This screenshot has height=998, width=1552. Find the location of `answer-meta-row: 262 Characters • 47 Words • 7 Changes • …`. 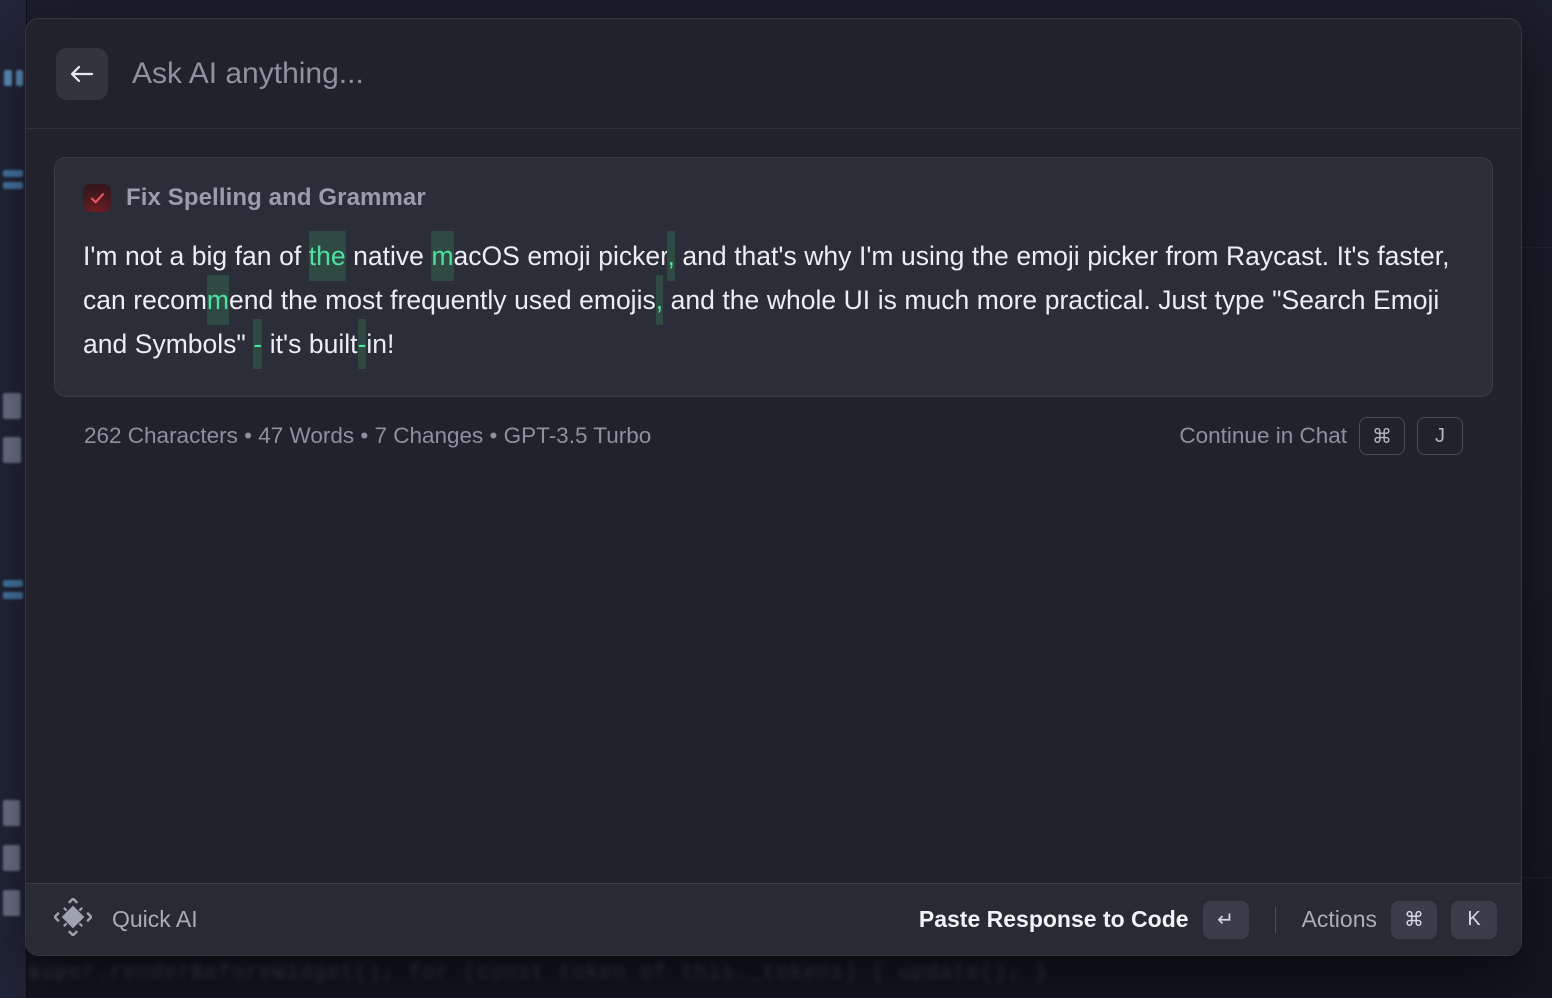

answer-meta-row: 262 Characters • 47 Words • 7 Changes • … is located at coordinates (773, 426).